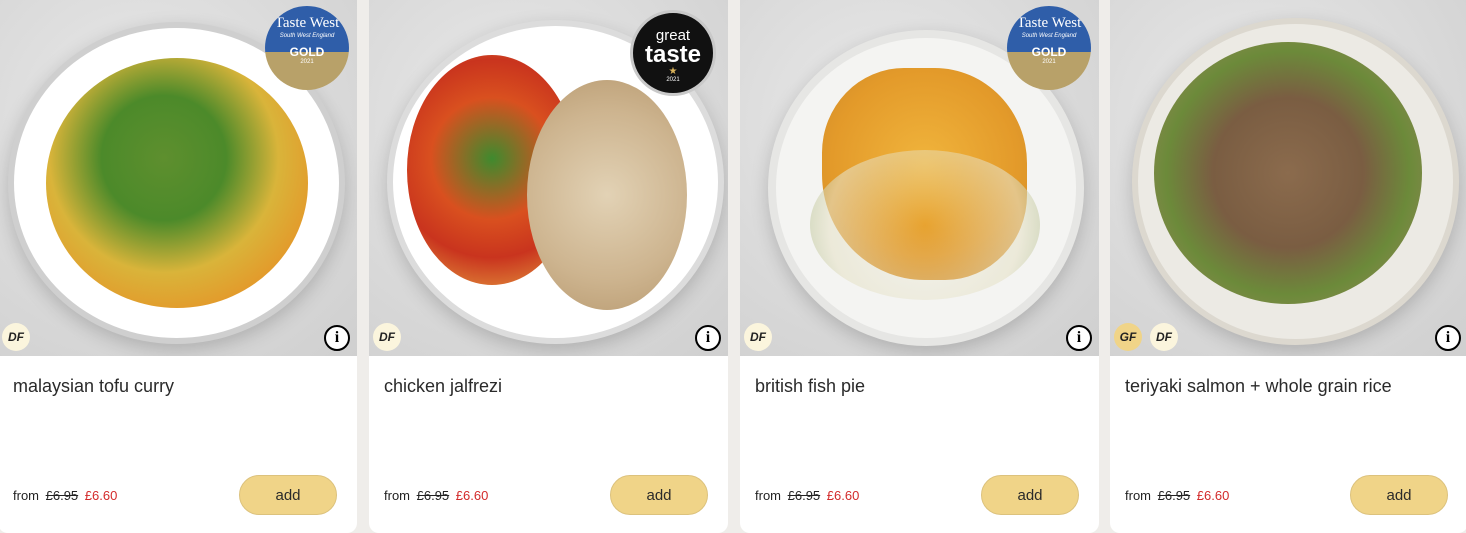  What do you see at coordinates (1288, 173) in the screenshot?
I see `salmon-rice-food` at bounding box center [1288, 173].